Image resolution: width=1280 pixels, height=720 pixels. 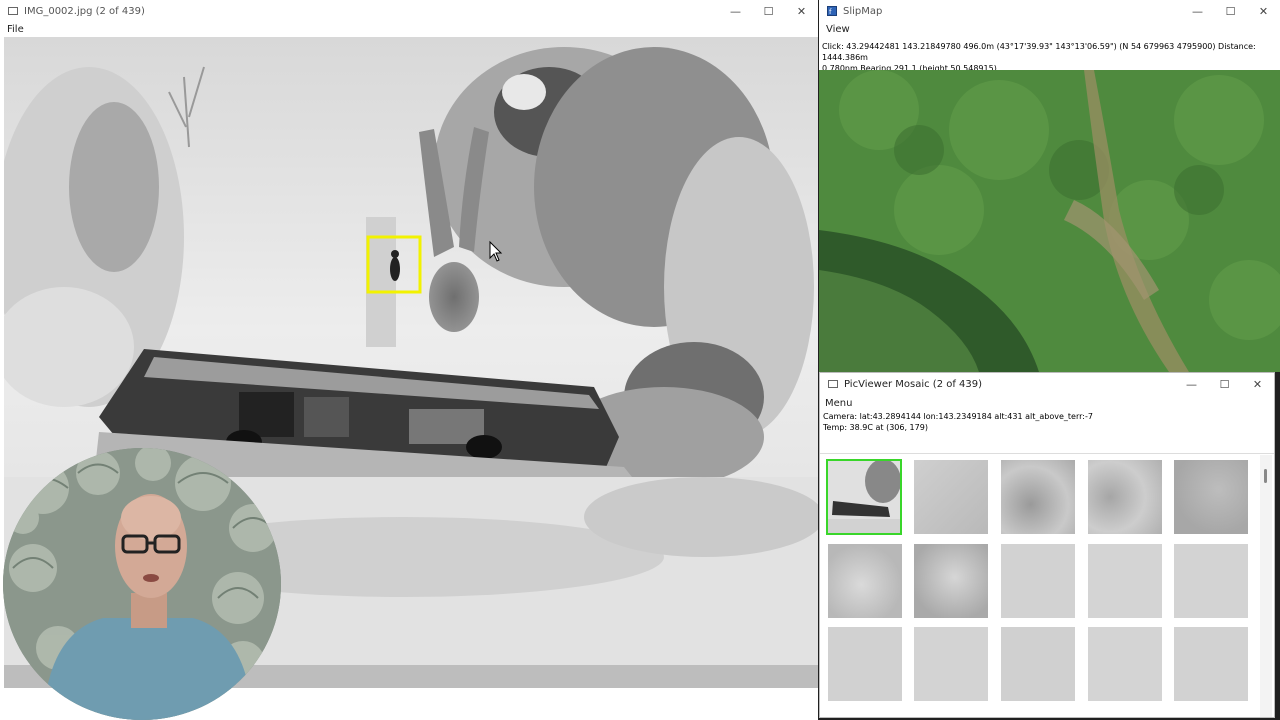 I want to click on menu-menu: Menu, so click(x=838, y=403).